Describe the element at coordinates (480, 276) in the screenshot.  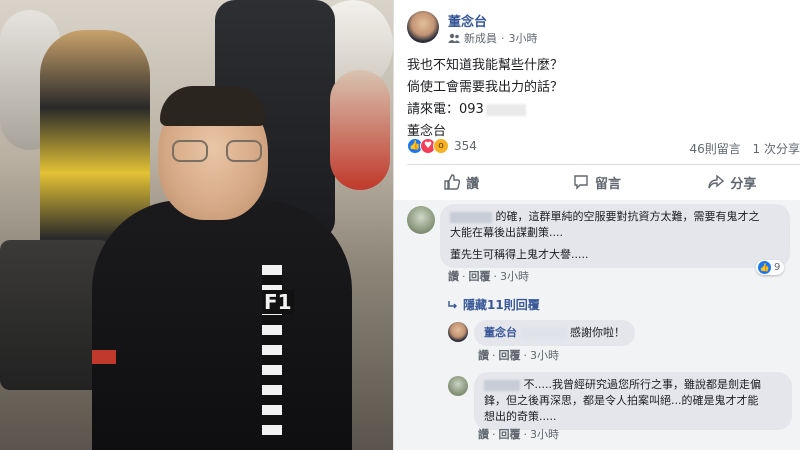
I see `comment-reply-link: 回覆` at that location.